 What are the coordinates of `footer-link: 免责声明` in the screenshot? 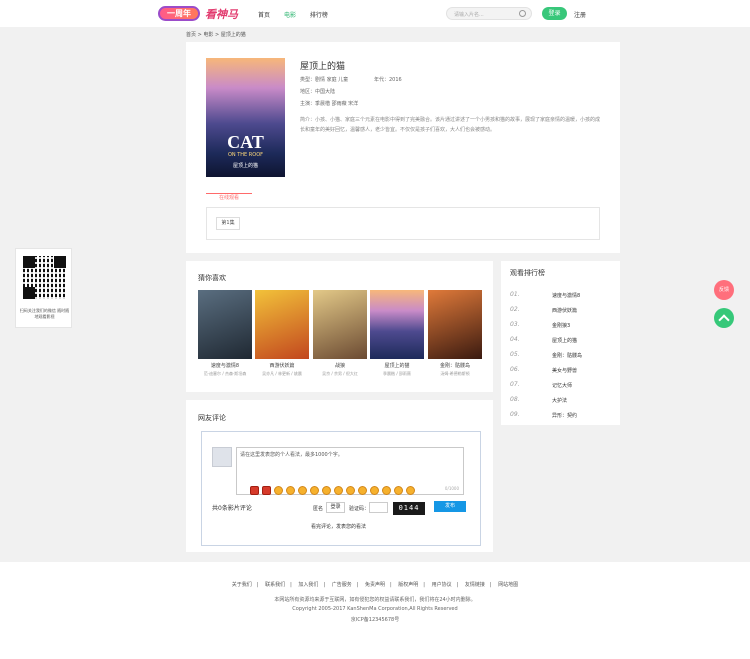 It's located at (375, 585).